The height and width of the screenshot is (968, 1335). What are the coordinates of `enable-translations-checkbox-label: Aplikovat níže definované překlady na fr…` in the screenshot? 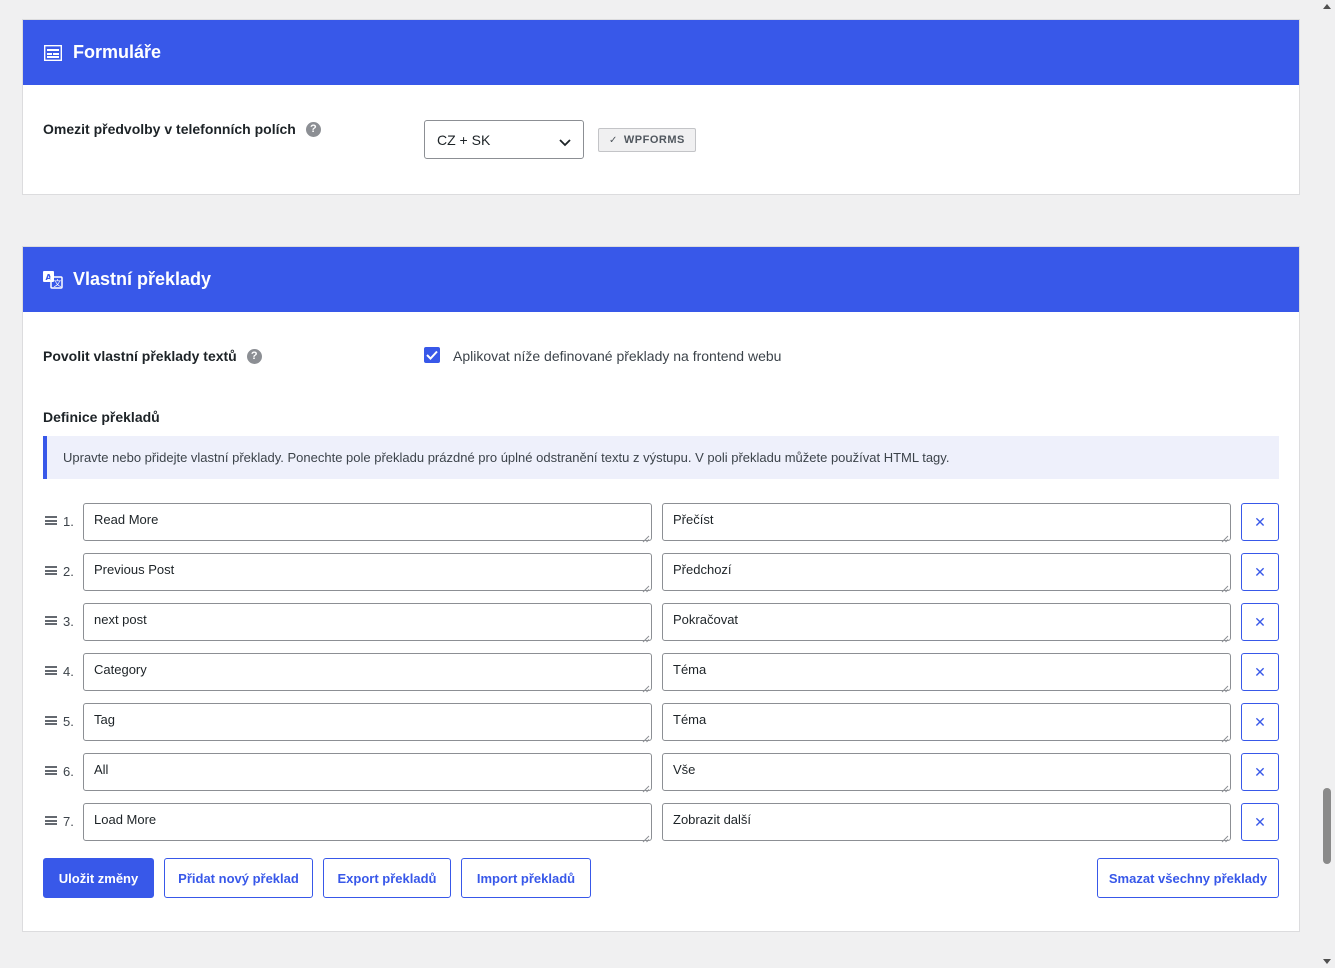 It's located at (617, 356).